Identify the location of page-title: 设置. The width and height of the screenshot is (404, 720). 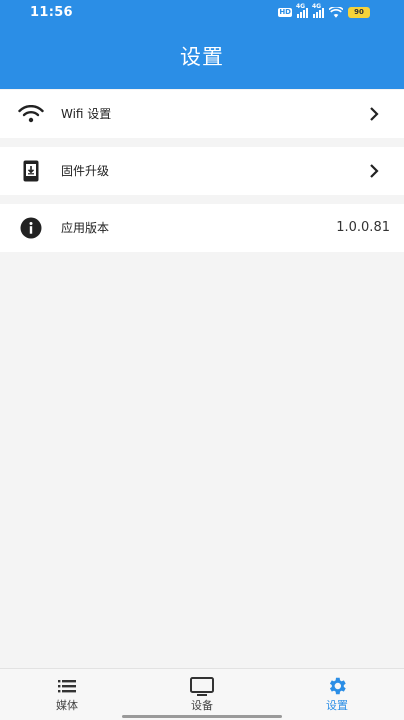
(202, 57).